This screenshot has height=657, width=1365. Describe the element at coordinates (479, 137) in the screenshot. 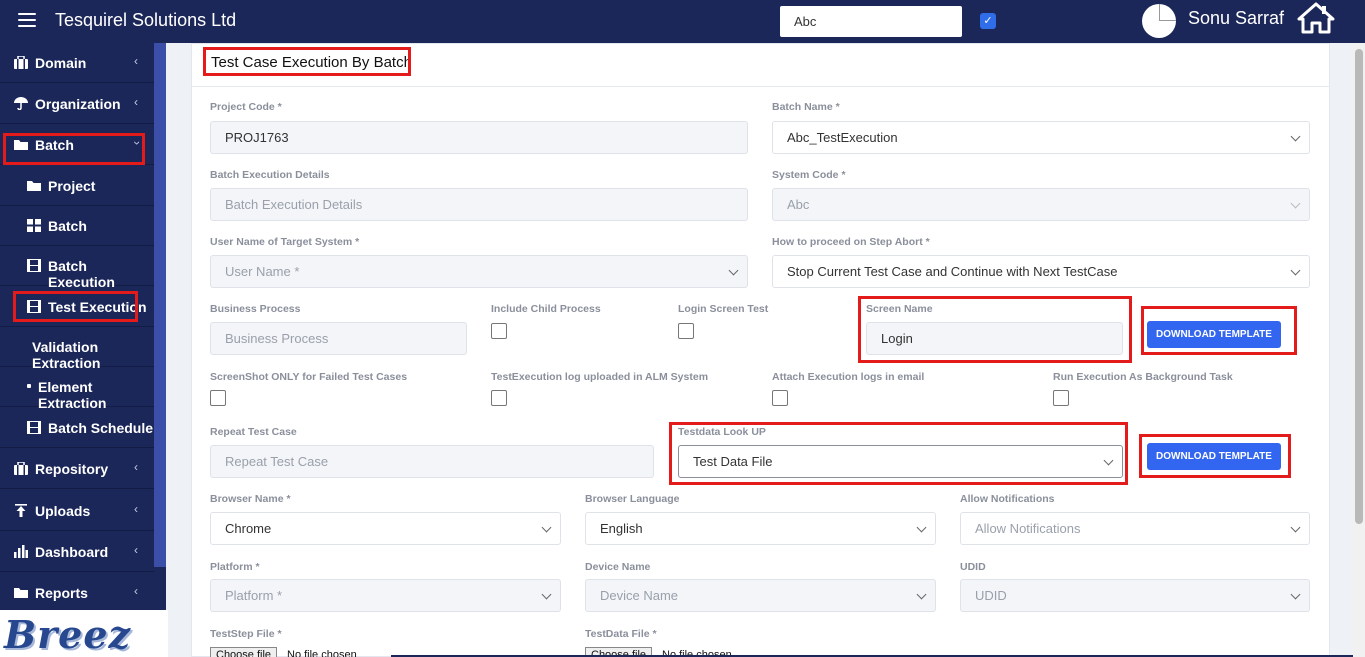

I see `project-code-field: PROJ1763` at that location.